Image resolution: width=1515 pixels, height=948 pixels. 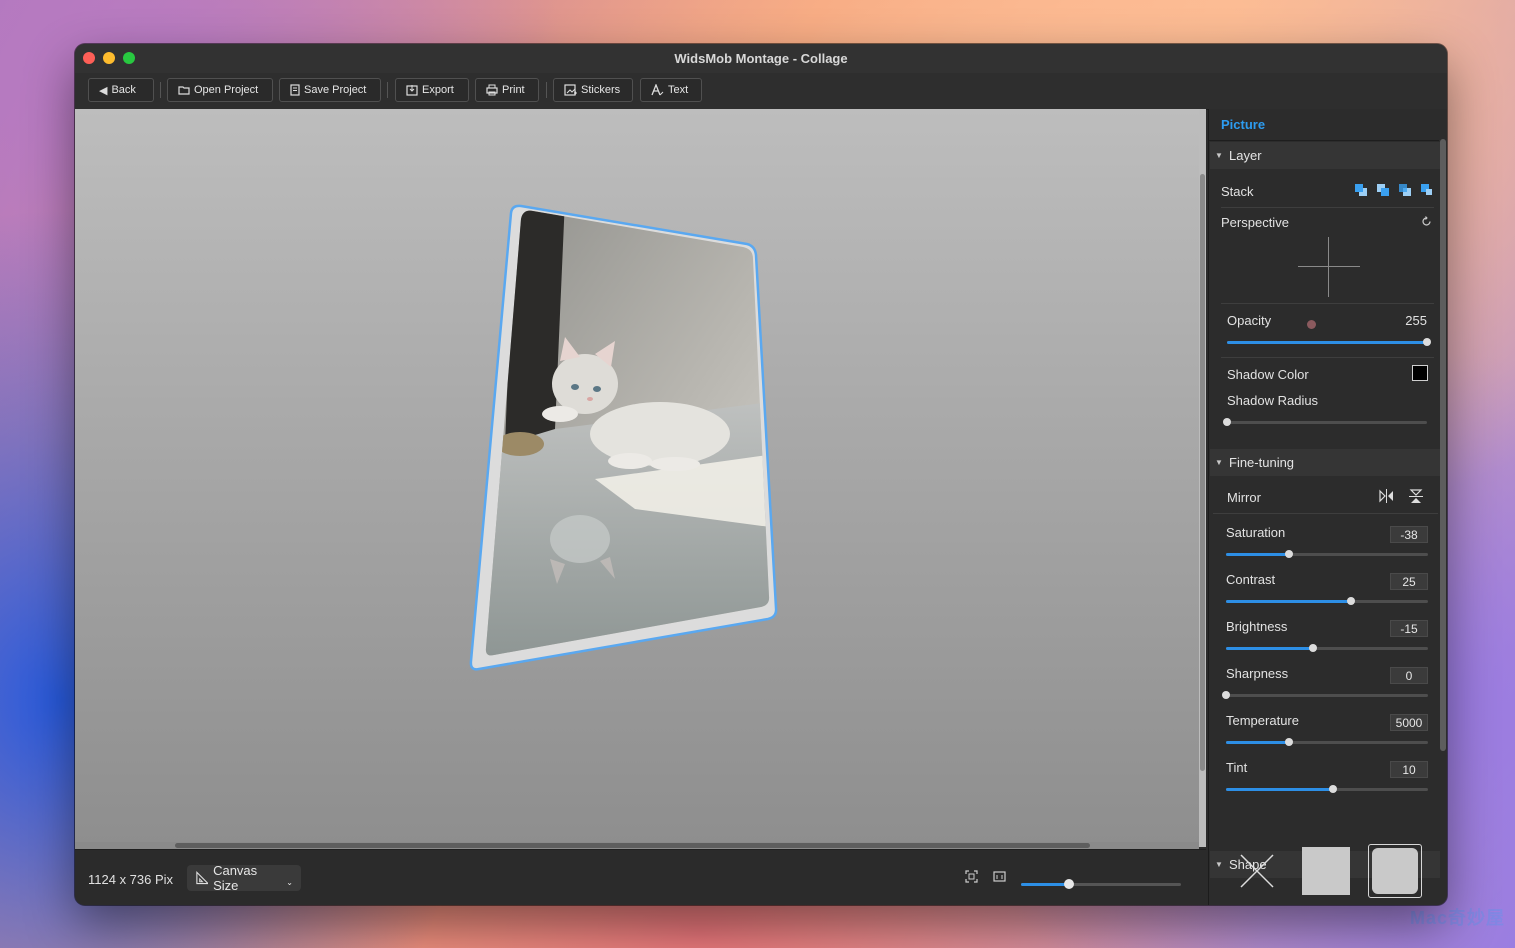 What do you see at coordinates (1409, 675) in the screenshot?
I see `sharpness-value-field: 0` at bounding box center [1409, 675].